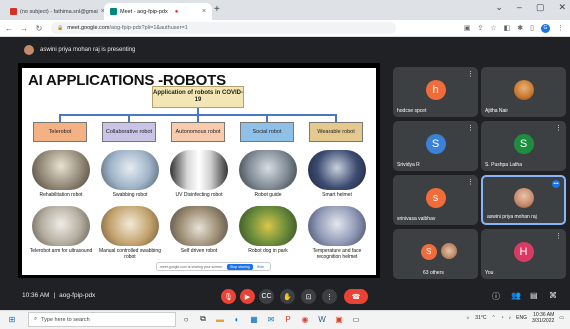  What do you see at coordinates (61, 170) in the screenshot?
I see `photo-rehabilitation-robot` at bounding box center [61, 170].